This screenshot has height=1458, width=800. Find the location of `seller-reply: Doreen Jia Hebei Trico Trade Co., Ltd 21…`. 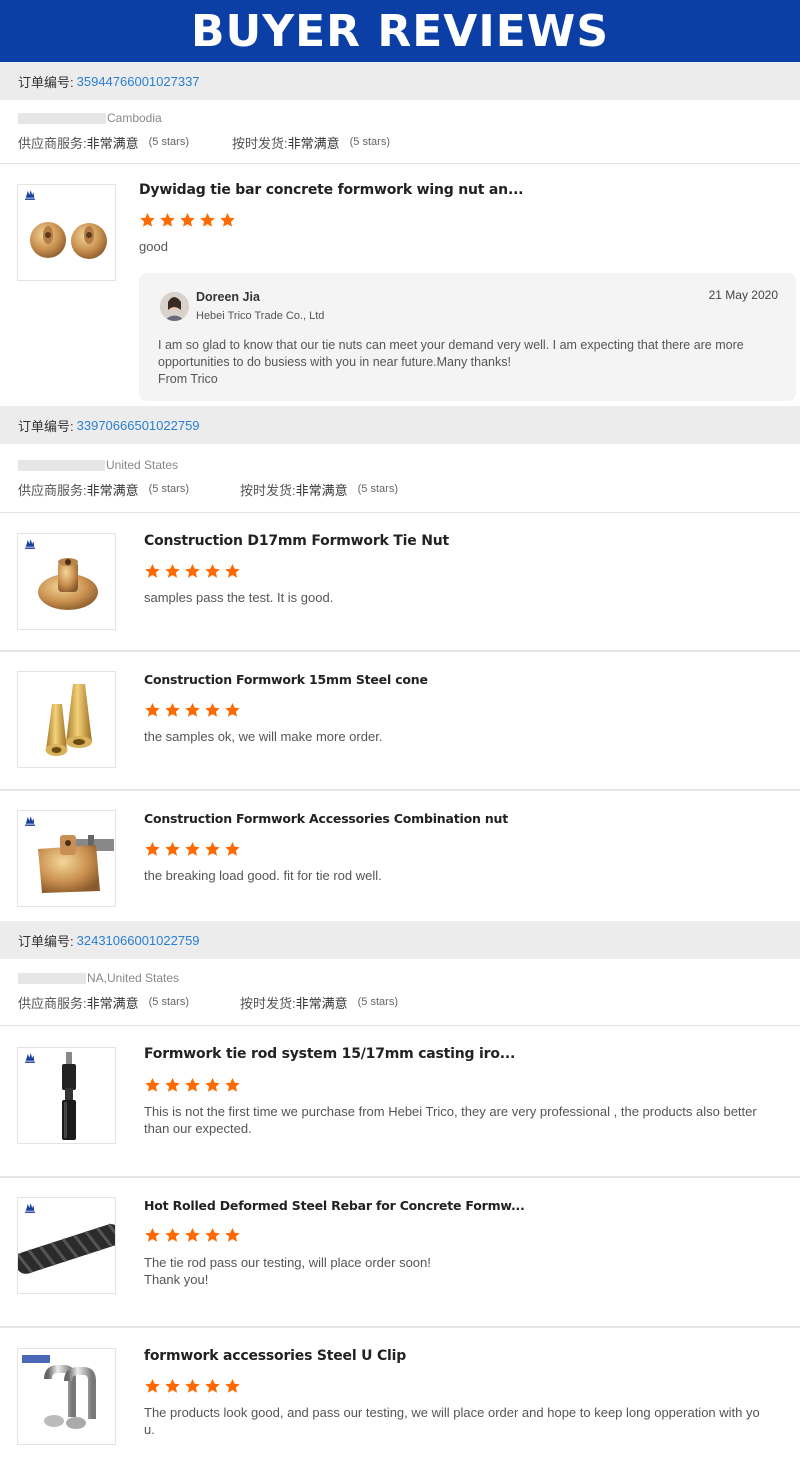

seller-reply: Doreen Jia Hebei Trico Trade Co., Ltd 21… is located at coordinates (467, 337).